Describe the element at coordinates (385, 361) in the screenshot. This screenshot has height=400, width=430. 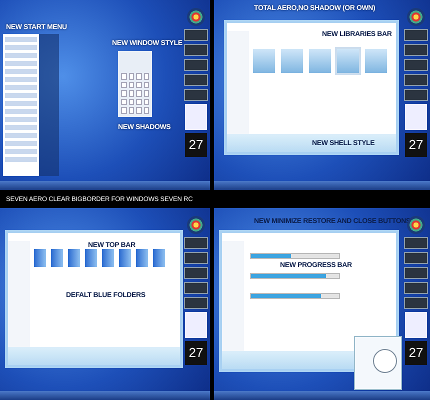
I see `clock-icon` at that location.